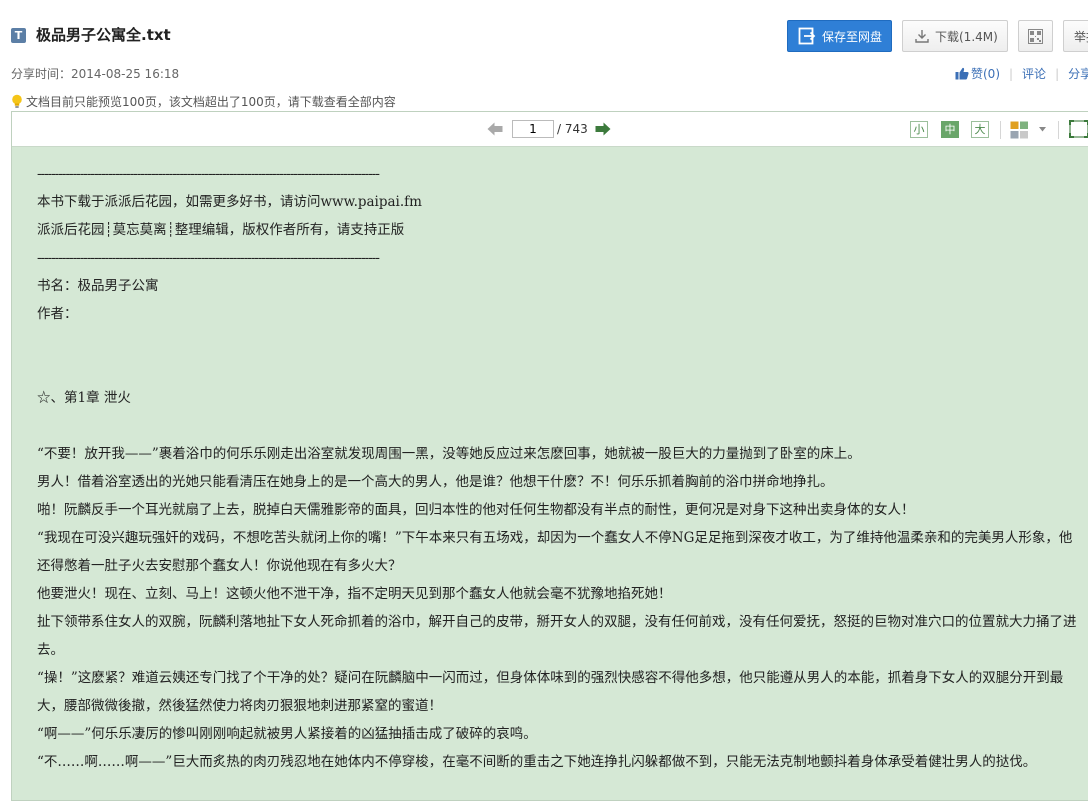 The width and height of the screenshot is (1088, 801). I want to click on viewer-toolbar: / 743 小 中 大, so click(550, 129).